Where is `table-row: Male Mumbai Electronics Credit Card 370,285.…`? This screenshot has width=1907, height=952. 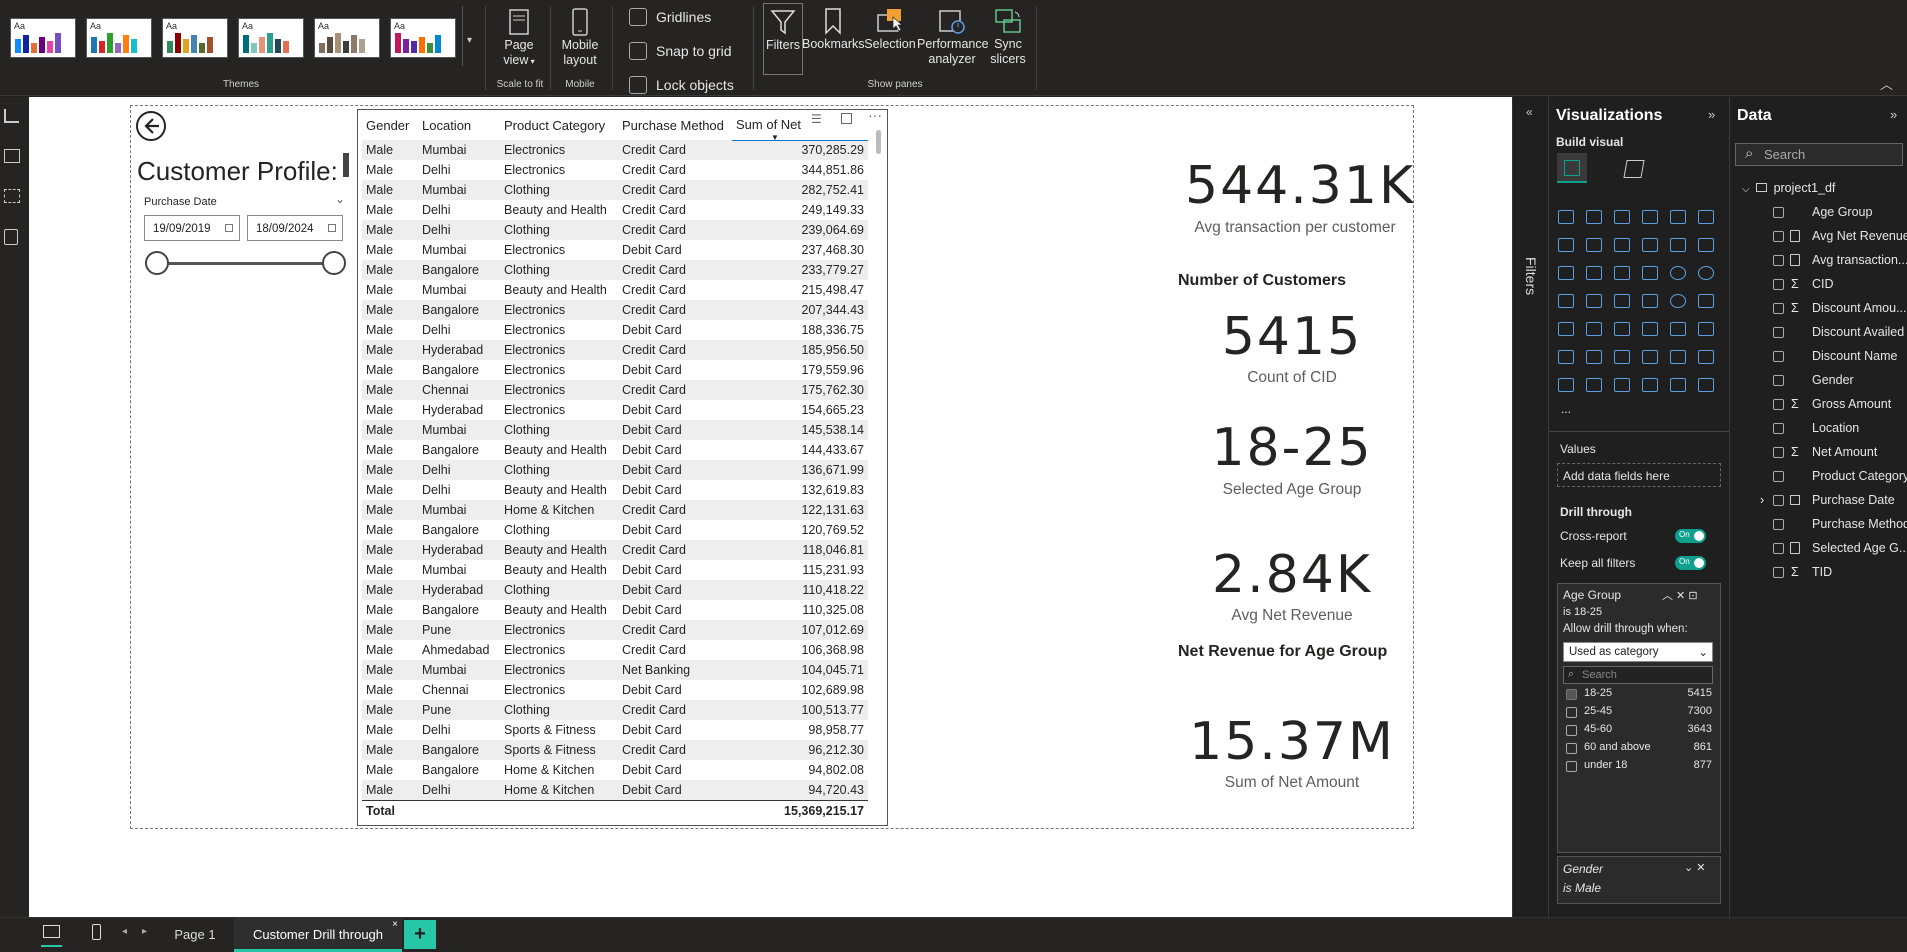
table-row: Male Mumbai Electronics Credit Card 370,285.… is located at coordinates (615, 150).